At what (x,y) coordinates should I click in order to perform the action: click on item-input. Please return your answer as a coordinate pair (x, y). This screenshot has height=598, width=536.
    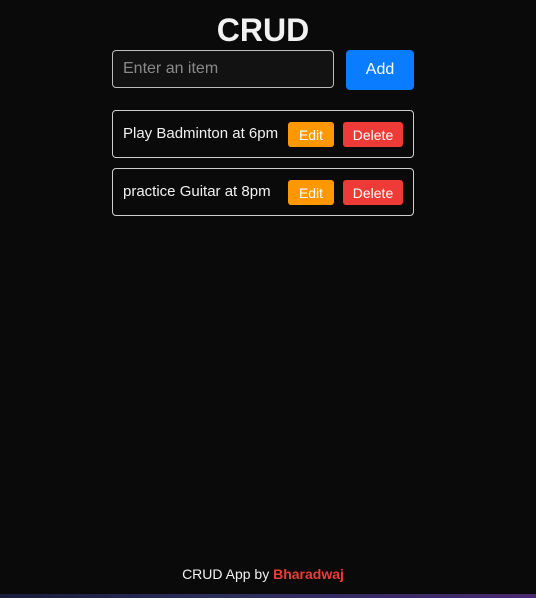
    Looking at the image, I should click on (223, 69).